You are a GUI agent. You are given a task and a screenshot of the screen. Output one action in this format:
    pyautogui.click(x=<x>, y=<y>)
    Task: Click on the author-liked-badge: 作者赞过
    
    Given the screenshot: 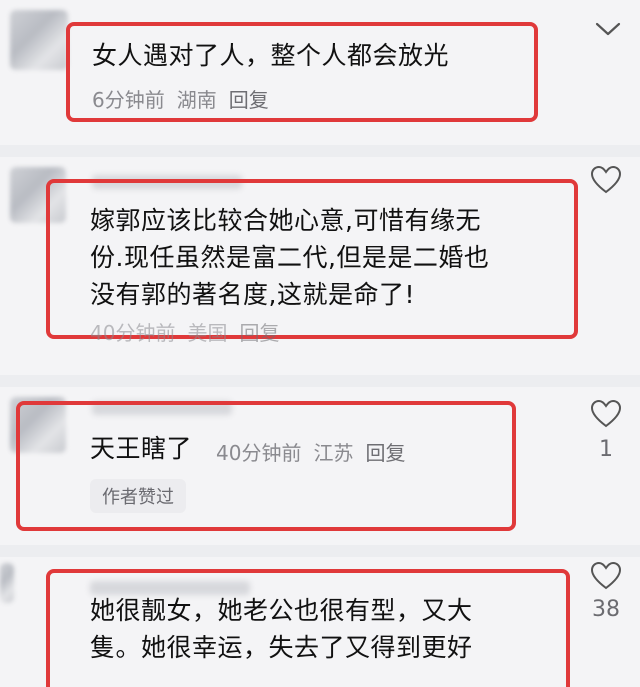 What is the action you would take?
    pyautogui.click(x=138, y=496)
    